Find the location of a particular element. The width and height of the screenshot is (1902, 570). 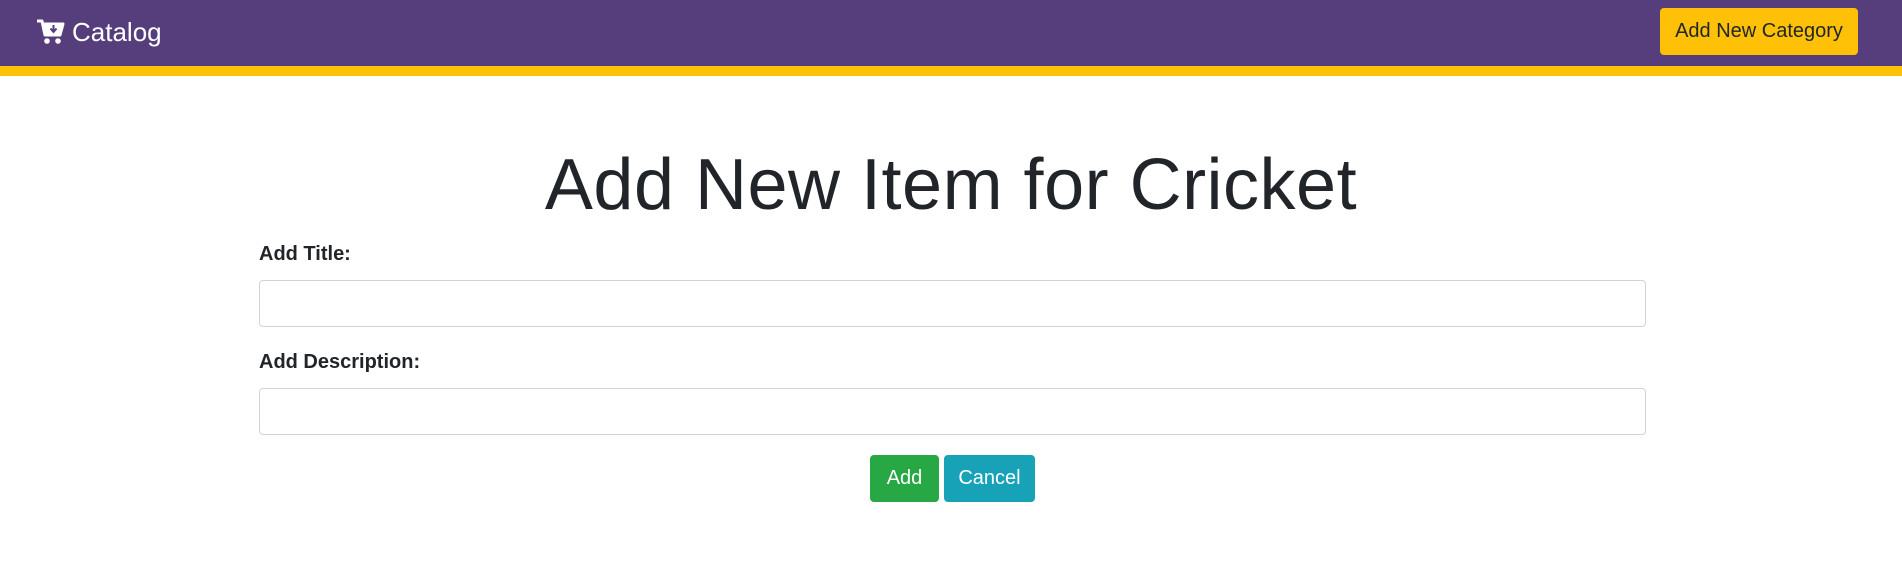

add-new-category-button: Add New Category is located at coordinates (1759, 31).